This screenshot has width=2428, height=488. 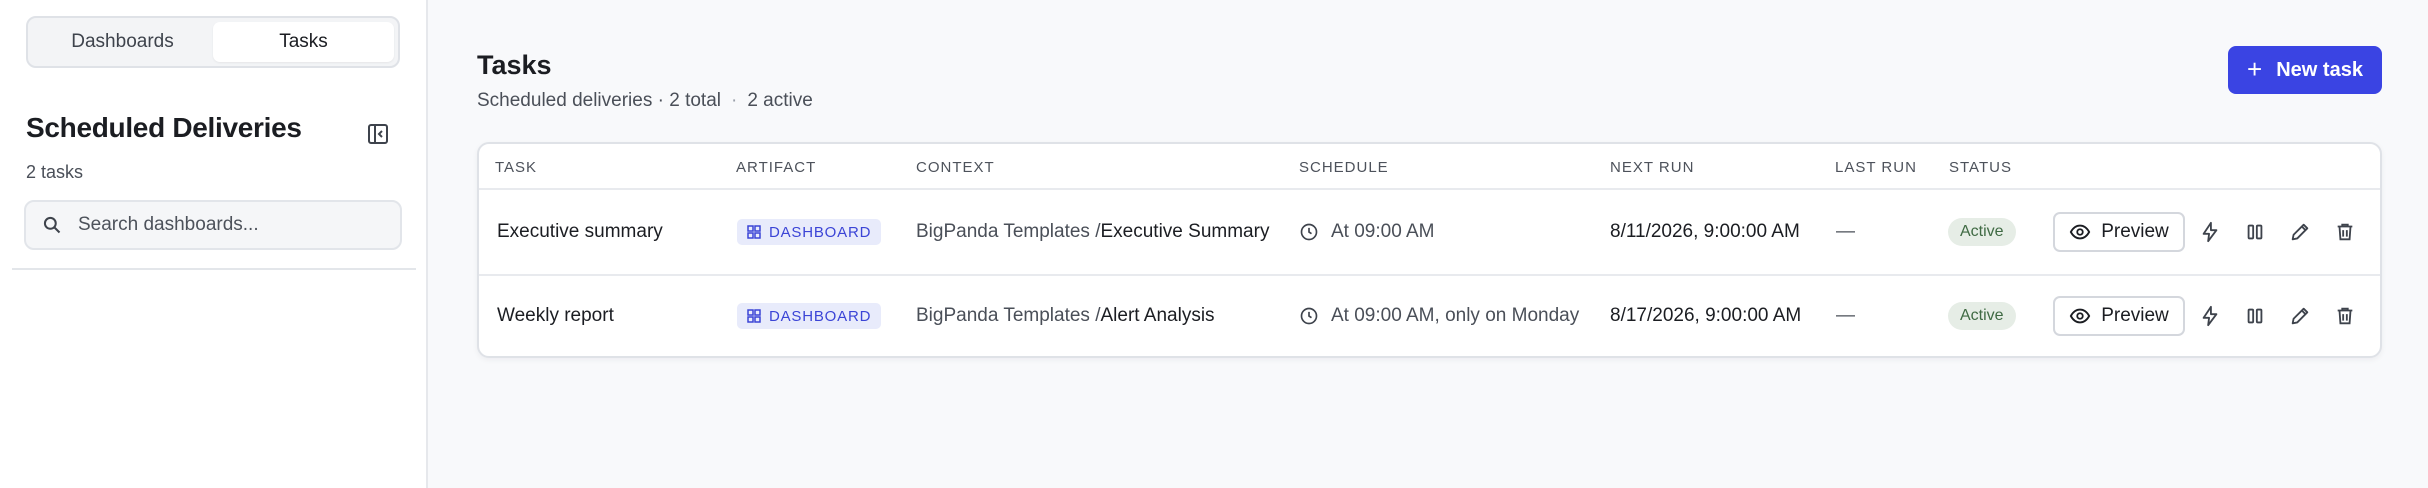 I want to click on sidebar-collapse-icon, so click(x=378, y=134).